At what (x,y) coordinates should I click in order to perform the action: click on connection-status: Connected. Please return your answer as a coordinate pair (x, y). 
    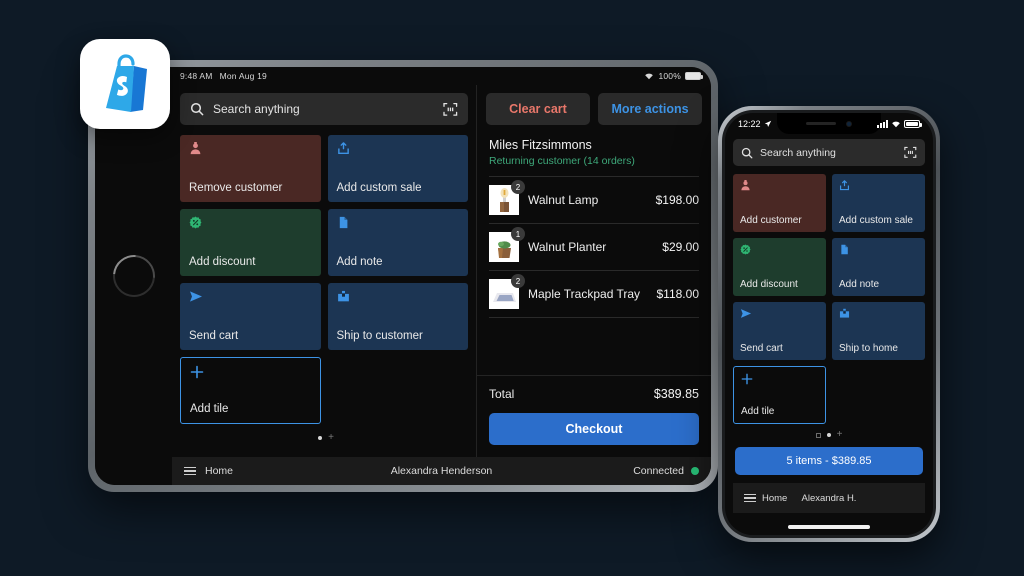
    Looking at the image, I should click on (666, 471).